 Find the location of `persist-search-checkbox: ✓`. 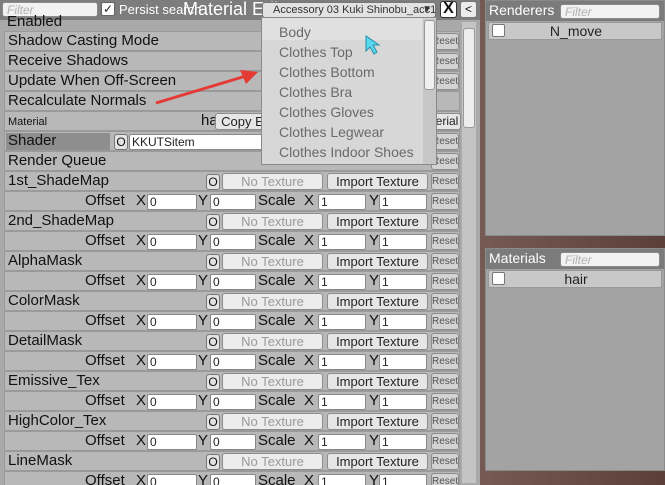

persist-search-checkbox: ✓ is located at coordinates (108, 9).